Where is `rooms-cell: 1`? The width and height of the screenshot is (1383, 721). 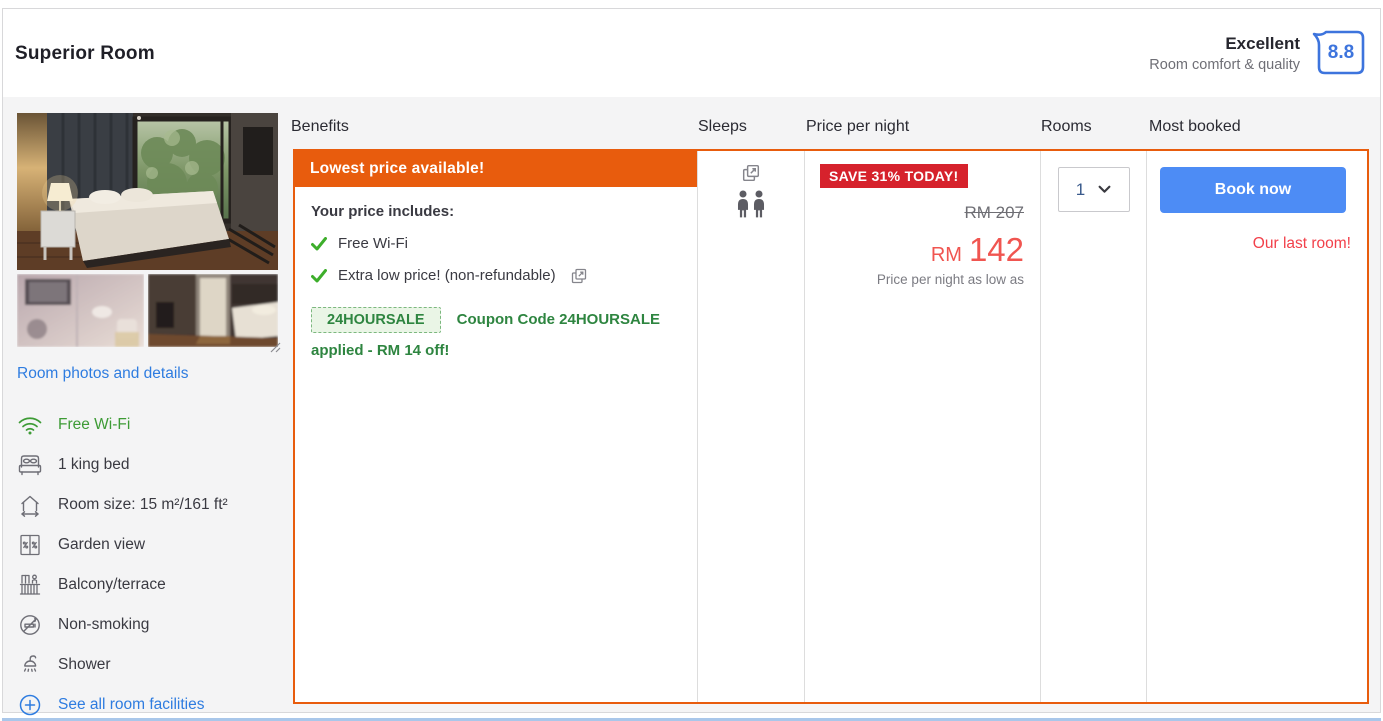 rooms-cell: 1 is located at coordinates (1094, 426).